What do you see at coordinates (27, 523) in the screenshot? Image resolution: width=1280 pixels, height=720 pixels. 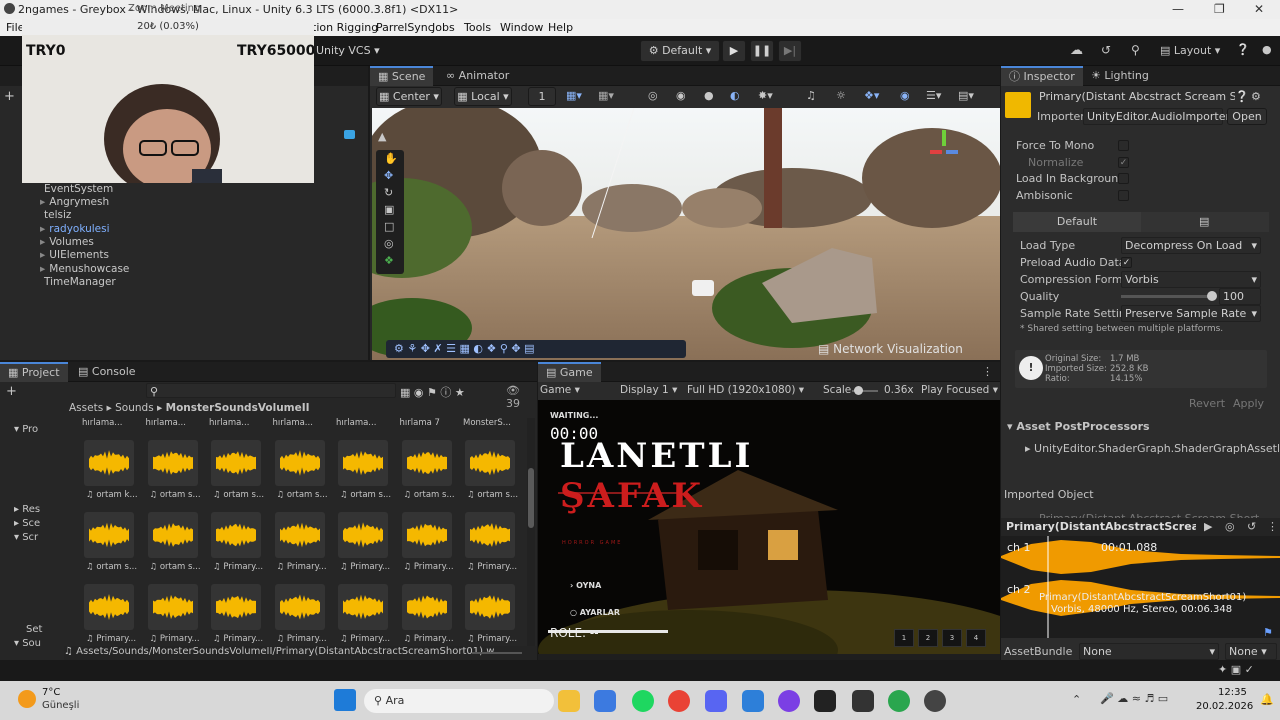 I see `tree-item: ▸ Sce` at bounding box center [27, 523].